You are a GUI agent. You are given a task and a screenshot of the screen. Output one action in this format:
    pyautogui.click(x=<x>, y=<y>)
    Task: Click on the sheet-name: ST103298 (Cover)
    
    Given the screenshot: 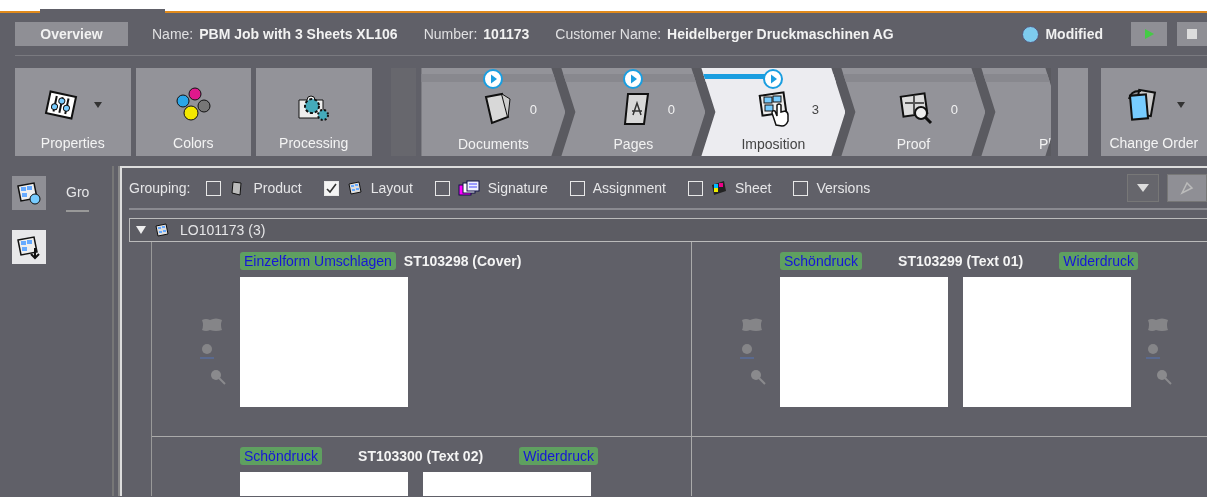 What is the action you would take?
    pyautogui.click(x=462, y=261)
    